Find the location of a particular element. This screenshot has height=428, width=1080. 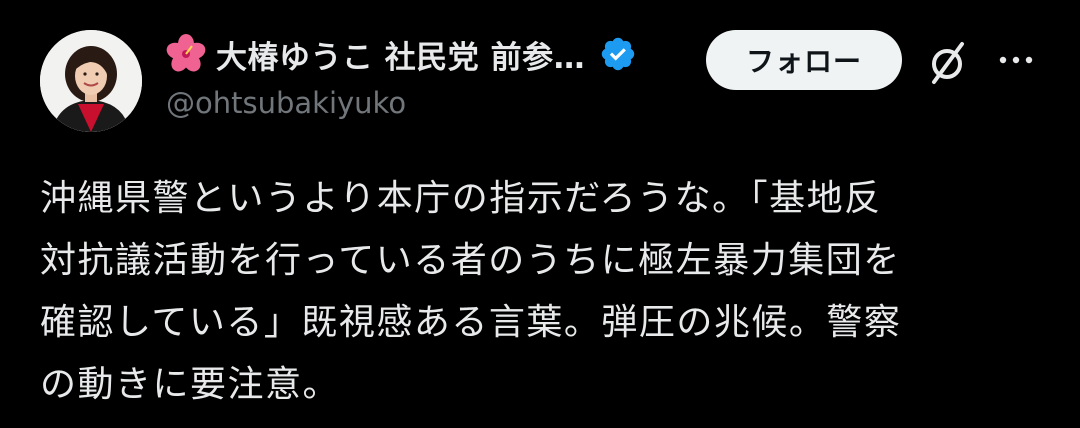

tweet-text-line: 確認している」既視感ある言葉。弾圧の兆候。警察 is located at coordinates (471, 322).